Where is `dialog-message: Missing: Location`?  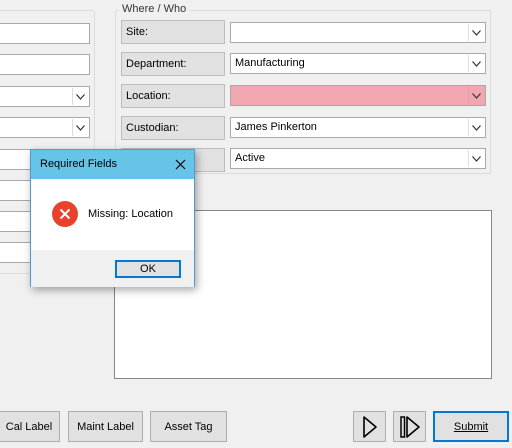
dialog-message: Missing: Location is located at coordinates (130, 214).